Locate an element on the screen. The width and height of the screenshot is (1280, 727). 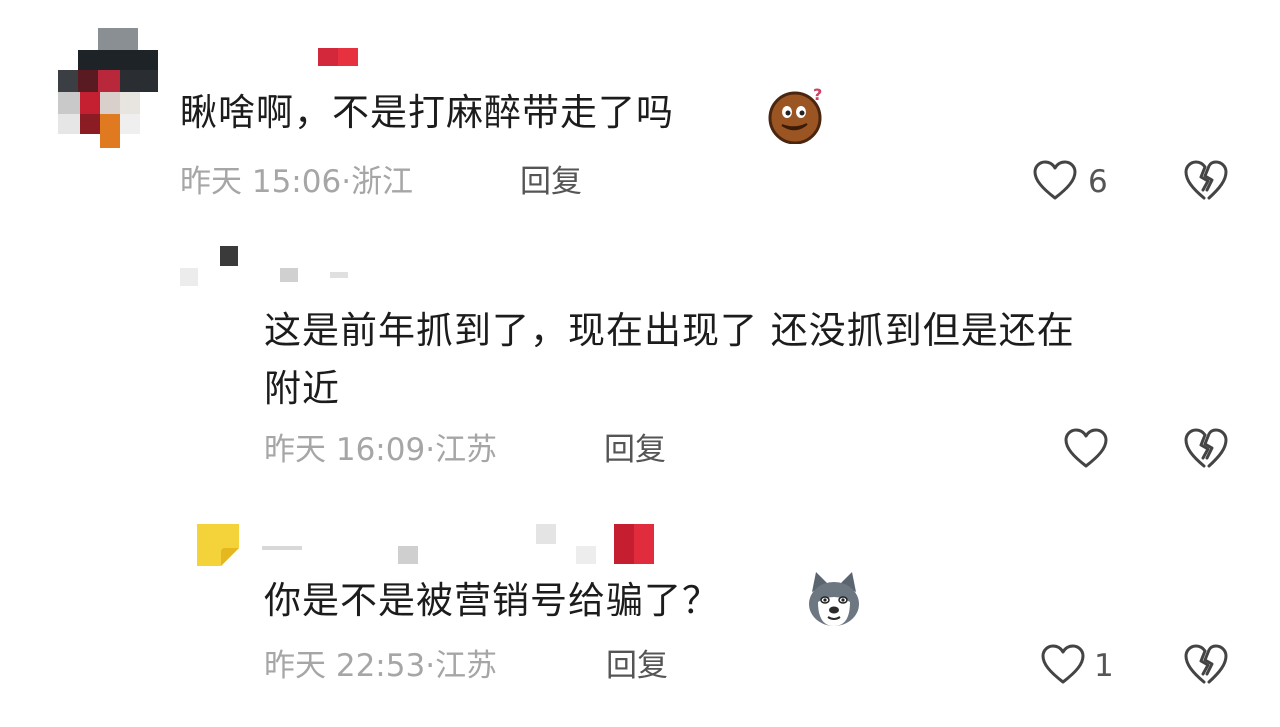
confused-face-emoji: ? is located at coordinates (795, 115).